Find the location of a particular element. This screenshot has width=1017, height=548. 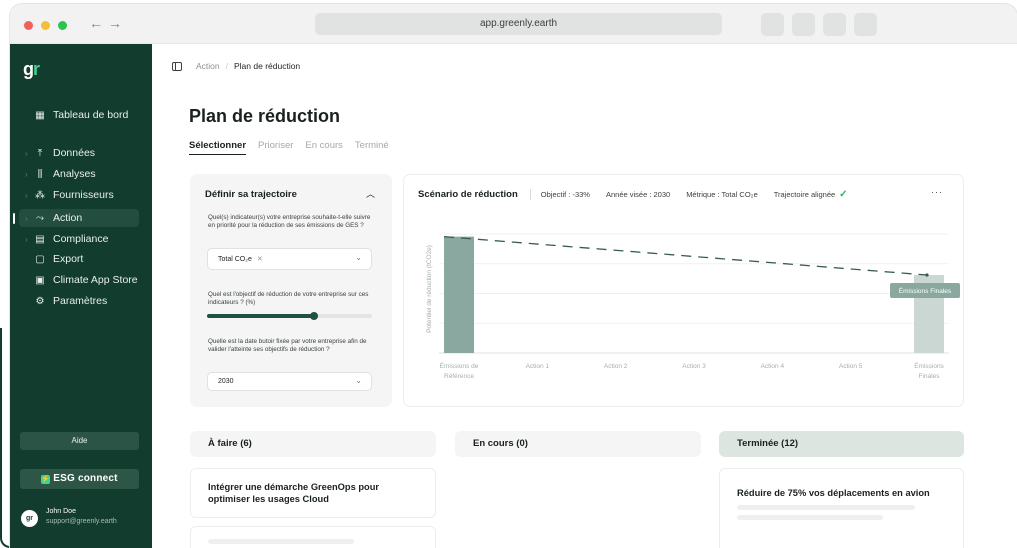

minimize-dot-icon is located at coordinates (45, 25).